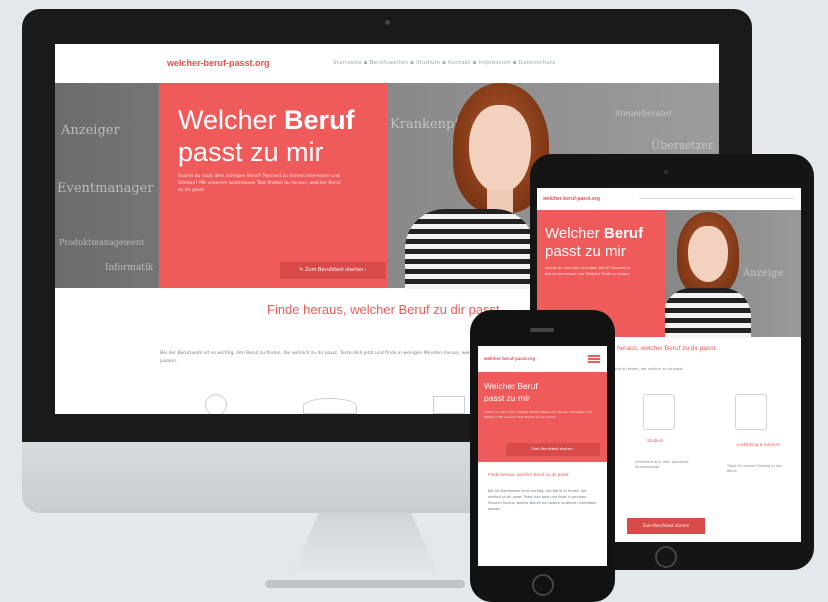 The height and width of the screenshot is (602, 828). I want to click on desktop-brand-logo: welcher-beruf-passt.org, so click(218, 63).